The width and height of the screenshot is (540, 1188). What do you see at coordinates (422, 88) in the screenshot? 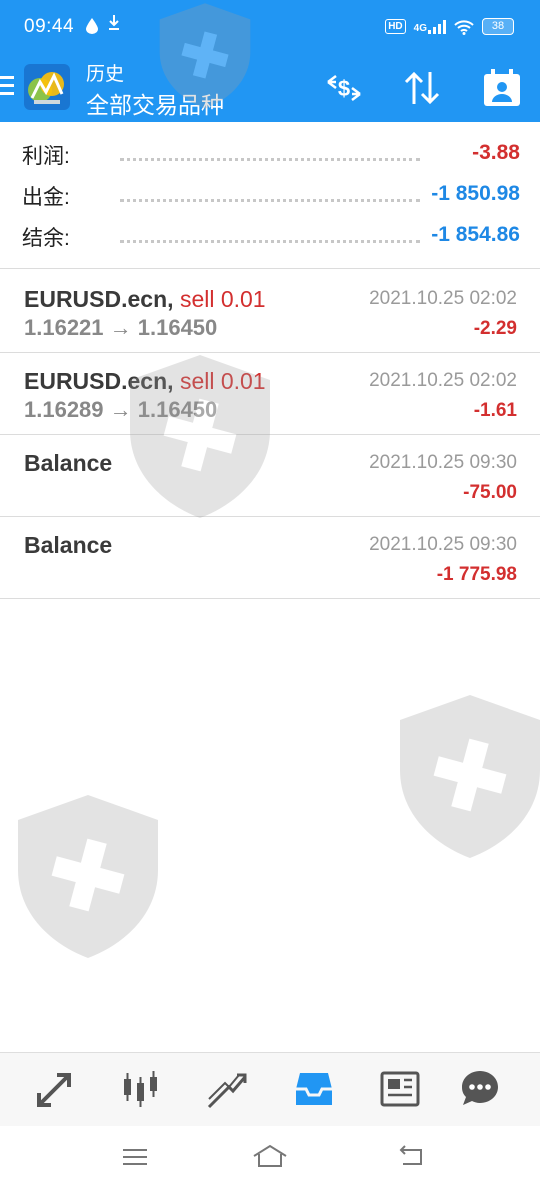
I see `sort-icon` at bounding box center [422, 88].